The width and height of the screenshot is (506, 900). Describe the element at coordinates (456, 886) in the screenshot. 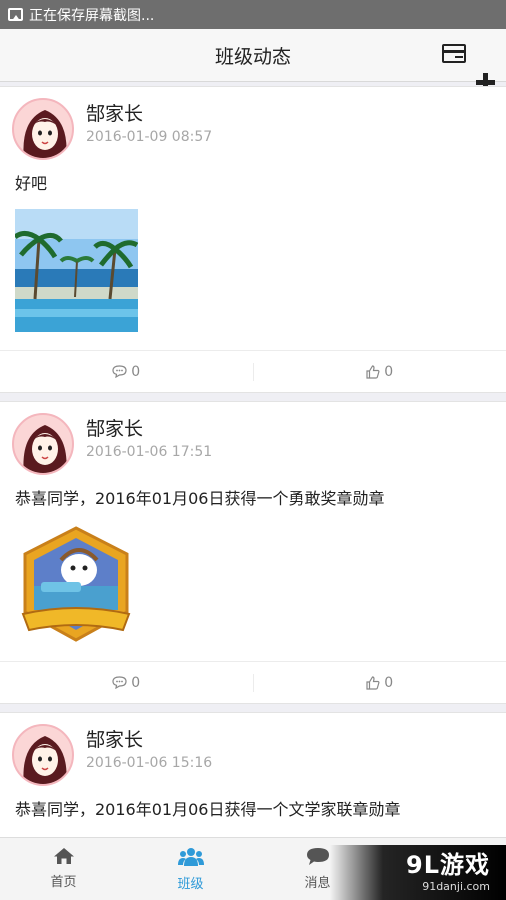

I see `watermark-url: 91danji.com` at that location.